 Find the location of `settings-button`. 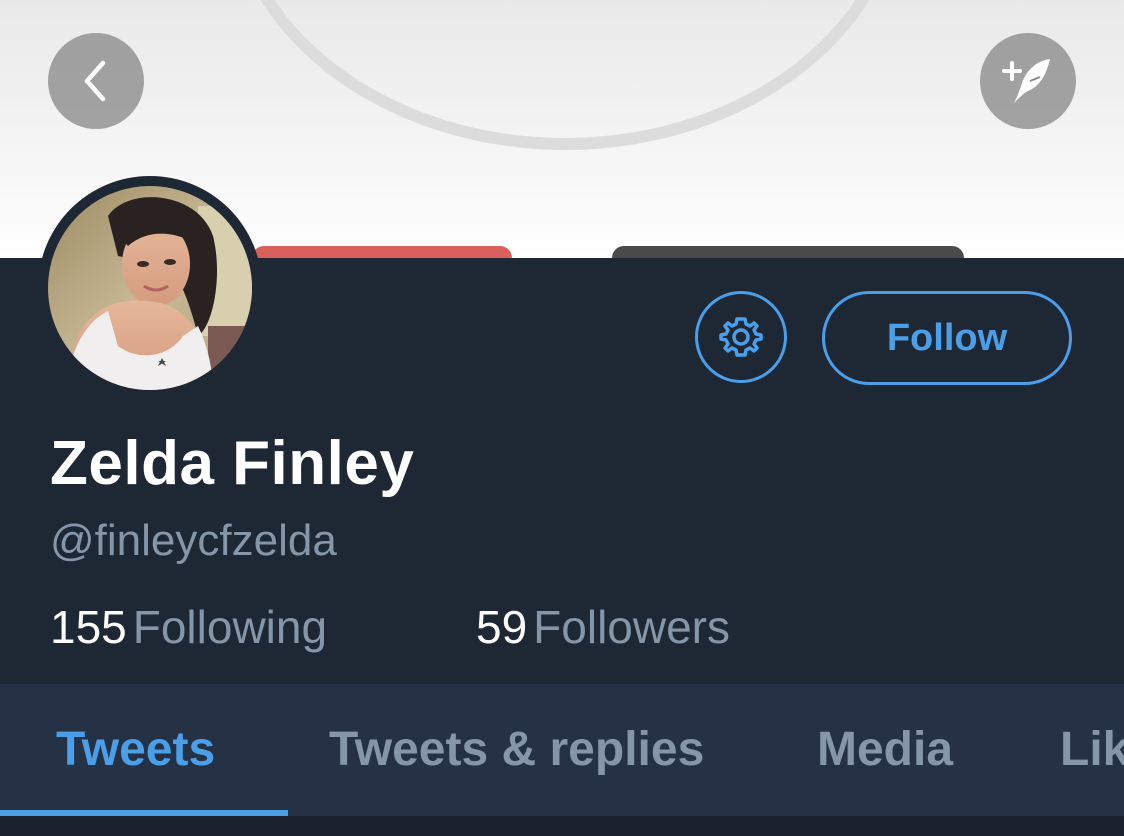

settings-button is located at coordinates (741, 337).